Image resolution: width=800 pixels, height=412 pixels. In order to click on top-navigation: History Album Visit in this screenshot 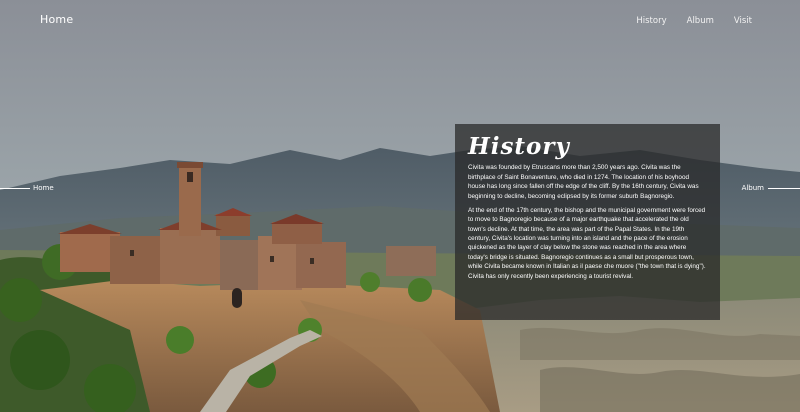, I will do `click(694, 21)`.